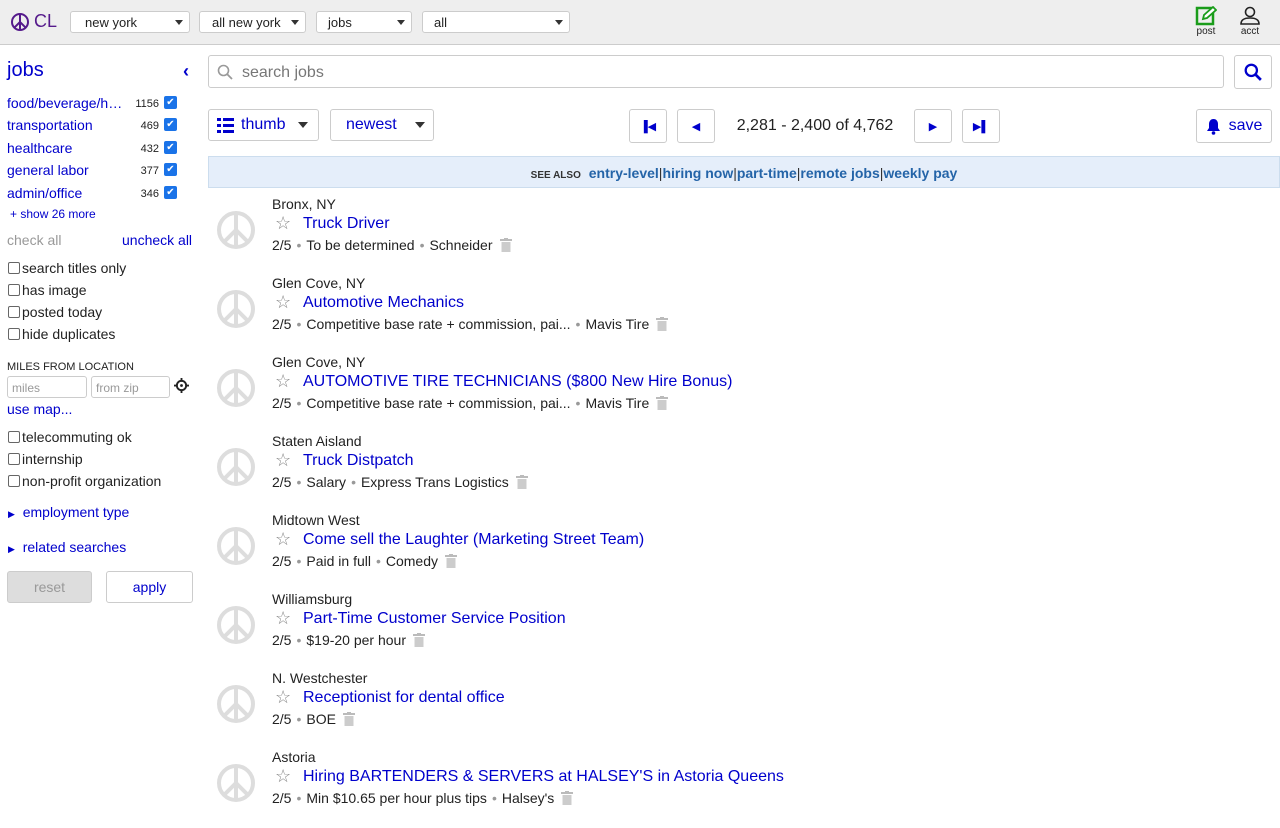 This screenshot has height=828, width=1280. What do you see at coordinates (33, 21) in the screenshot?
I see `craigslist-logo: CL` at bounding box center [33, 21].